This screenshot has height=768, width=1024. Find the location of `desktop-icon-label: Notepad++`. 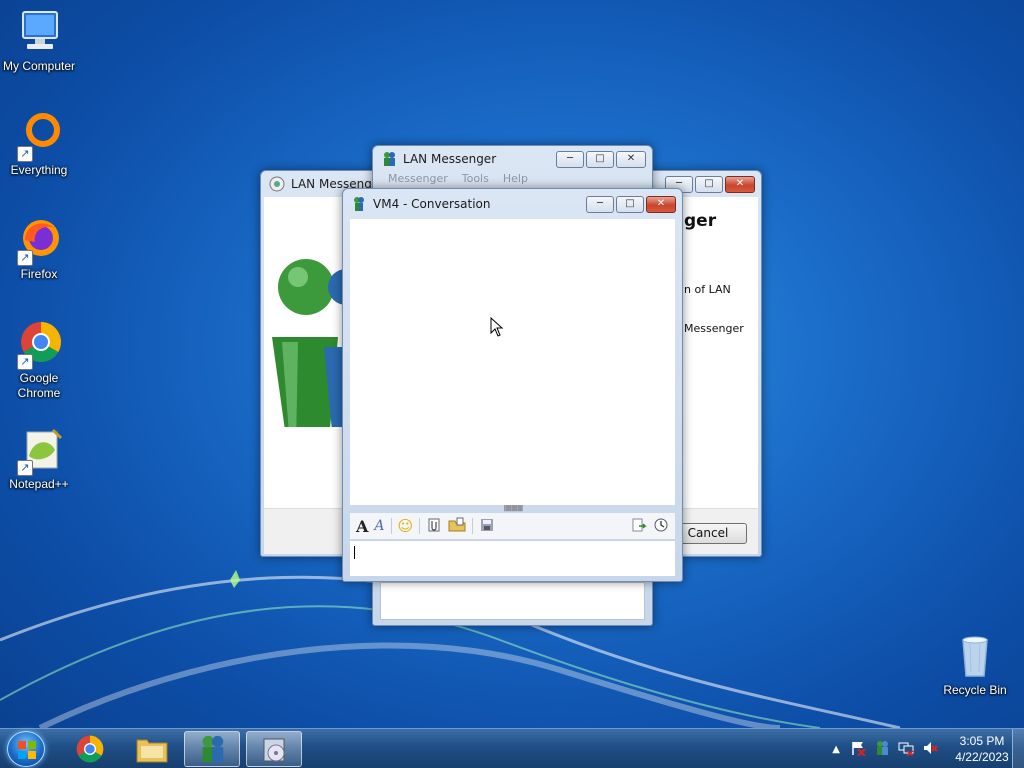

desktop-icon-label: Notepad++ is located at coordinates (39, 484).